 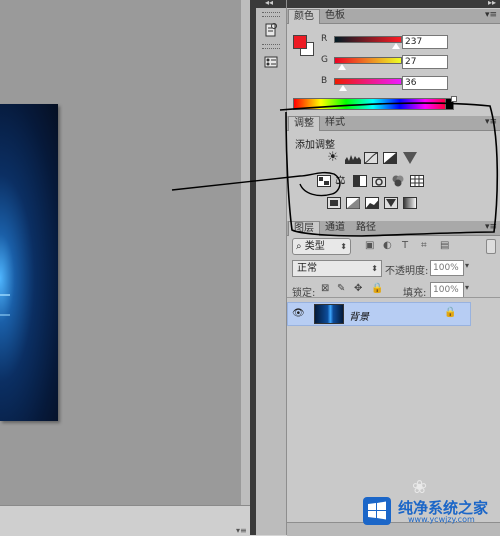 I want to click on paw-watermark-icon: ❀, so click(x=420, y=487).